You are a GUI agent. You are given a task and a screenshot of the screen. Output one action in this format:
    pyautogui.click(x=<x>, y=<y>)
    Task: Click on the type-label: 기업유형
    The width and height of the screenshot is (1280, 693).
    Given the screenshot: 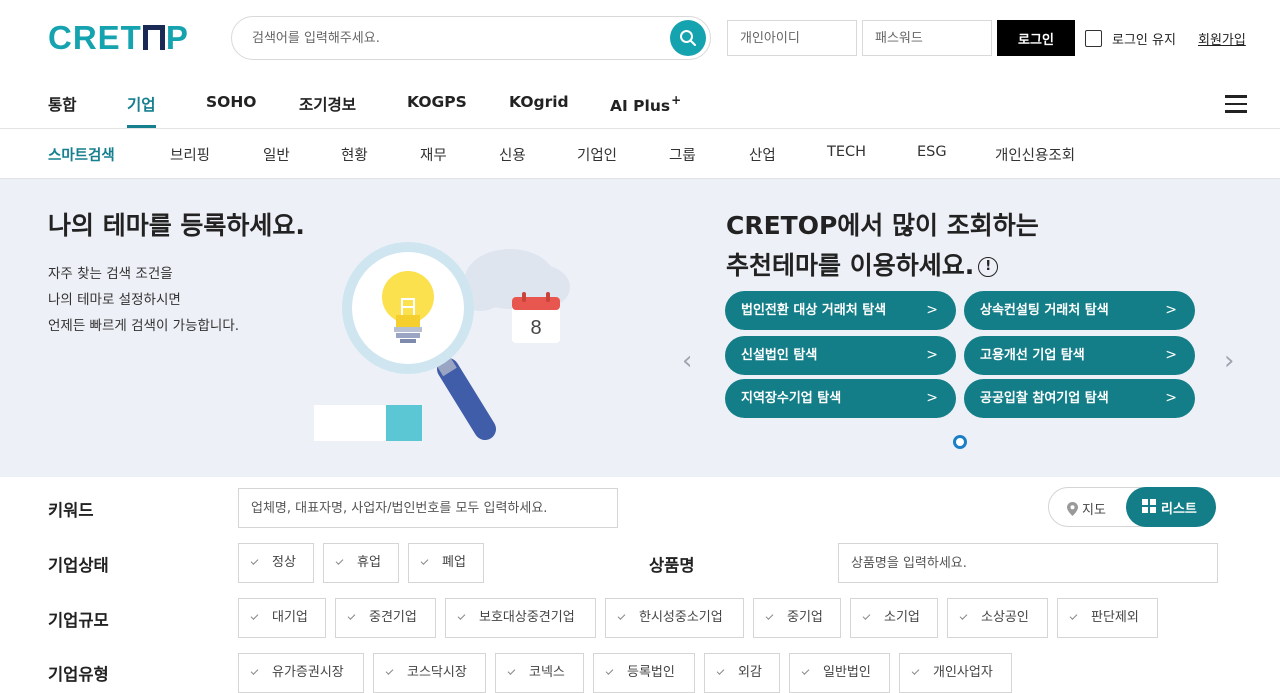 What is the action you would take?
    pyautogui.click(x=78, y=674)
    